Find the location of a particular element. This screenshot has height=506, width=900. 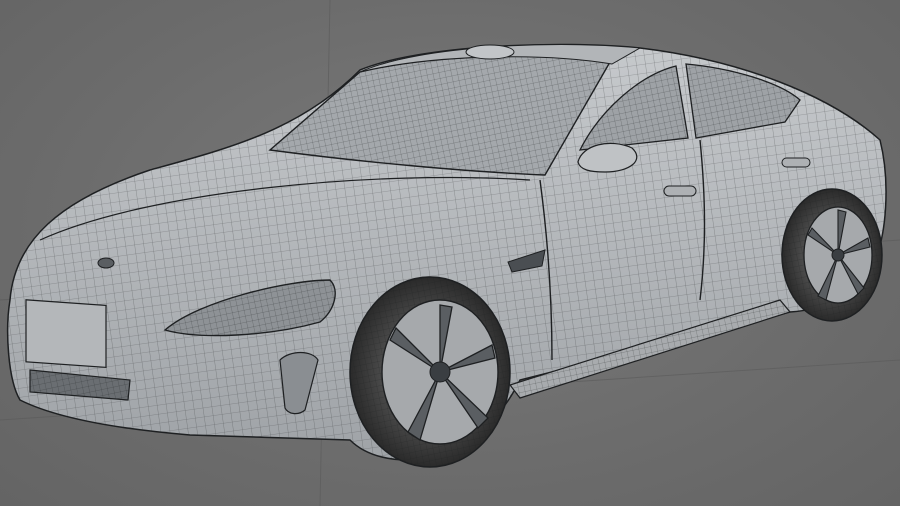

front-wheel is located at coordinates (430, 372).